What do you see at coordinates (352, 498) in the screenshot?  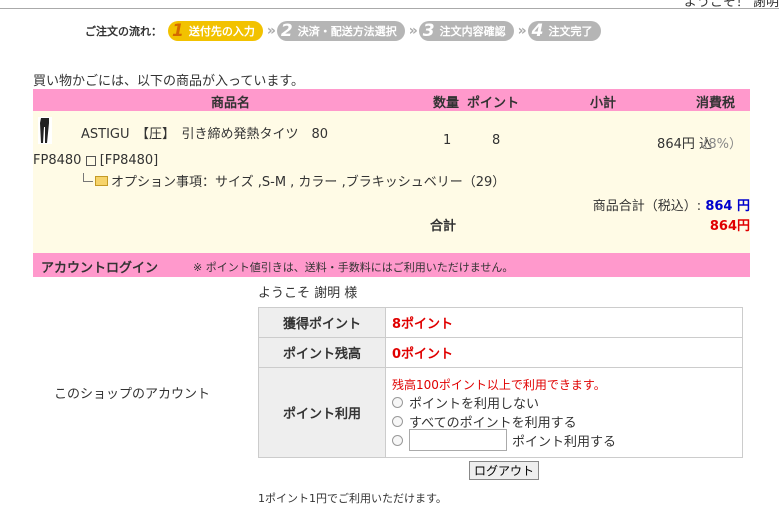 I see `point-rate-note: 1ポイント1円でご利用いただけます。` at bounding box center [352, 498].